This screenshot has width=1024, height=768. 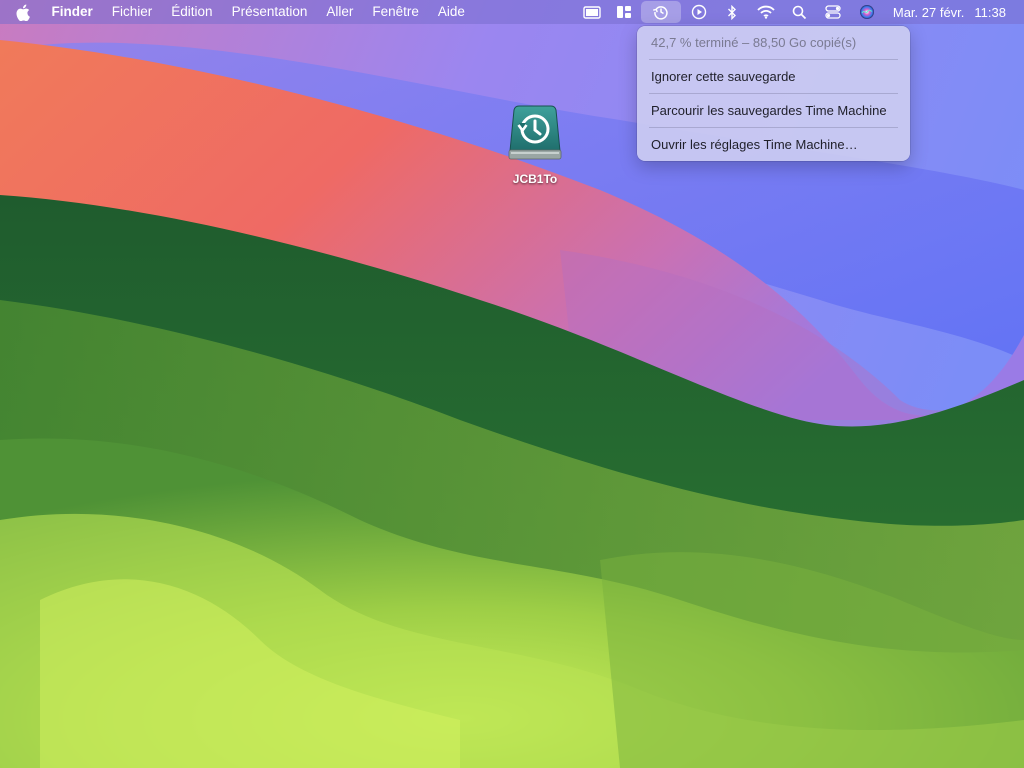 I want to click on menu-finder: Finder, so click(x=72, y=12).